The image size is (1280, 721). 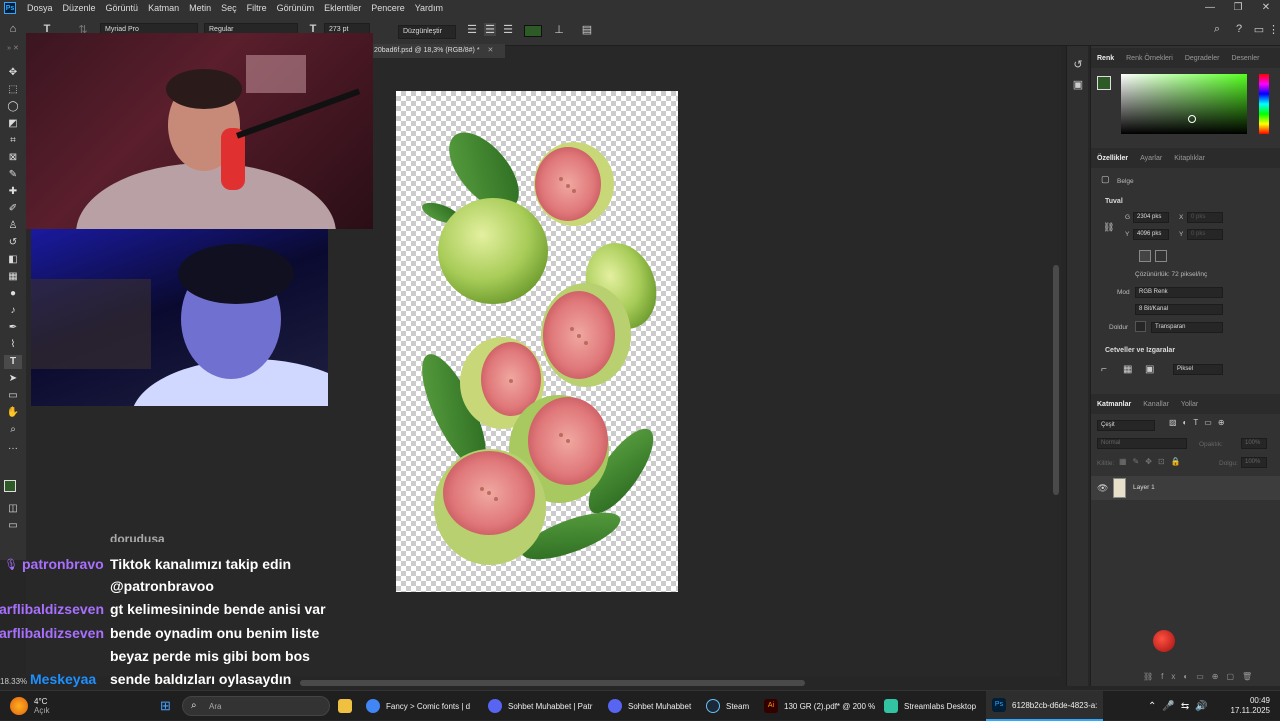 I want to click on path-select-icon: ➤, so click(x=13, y=379).